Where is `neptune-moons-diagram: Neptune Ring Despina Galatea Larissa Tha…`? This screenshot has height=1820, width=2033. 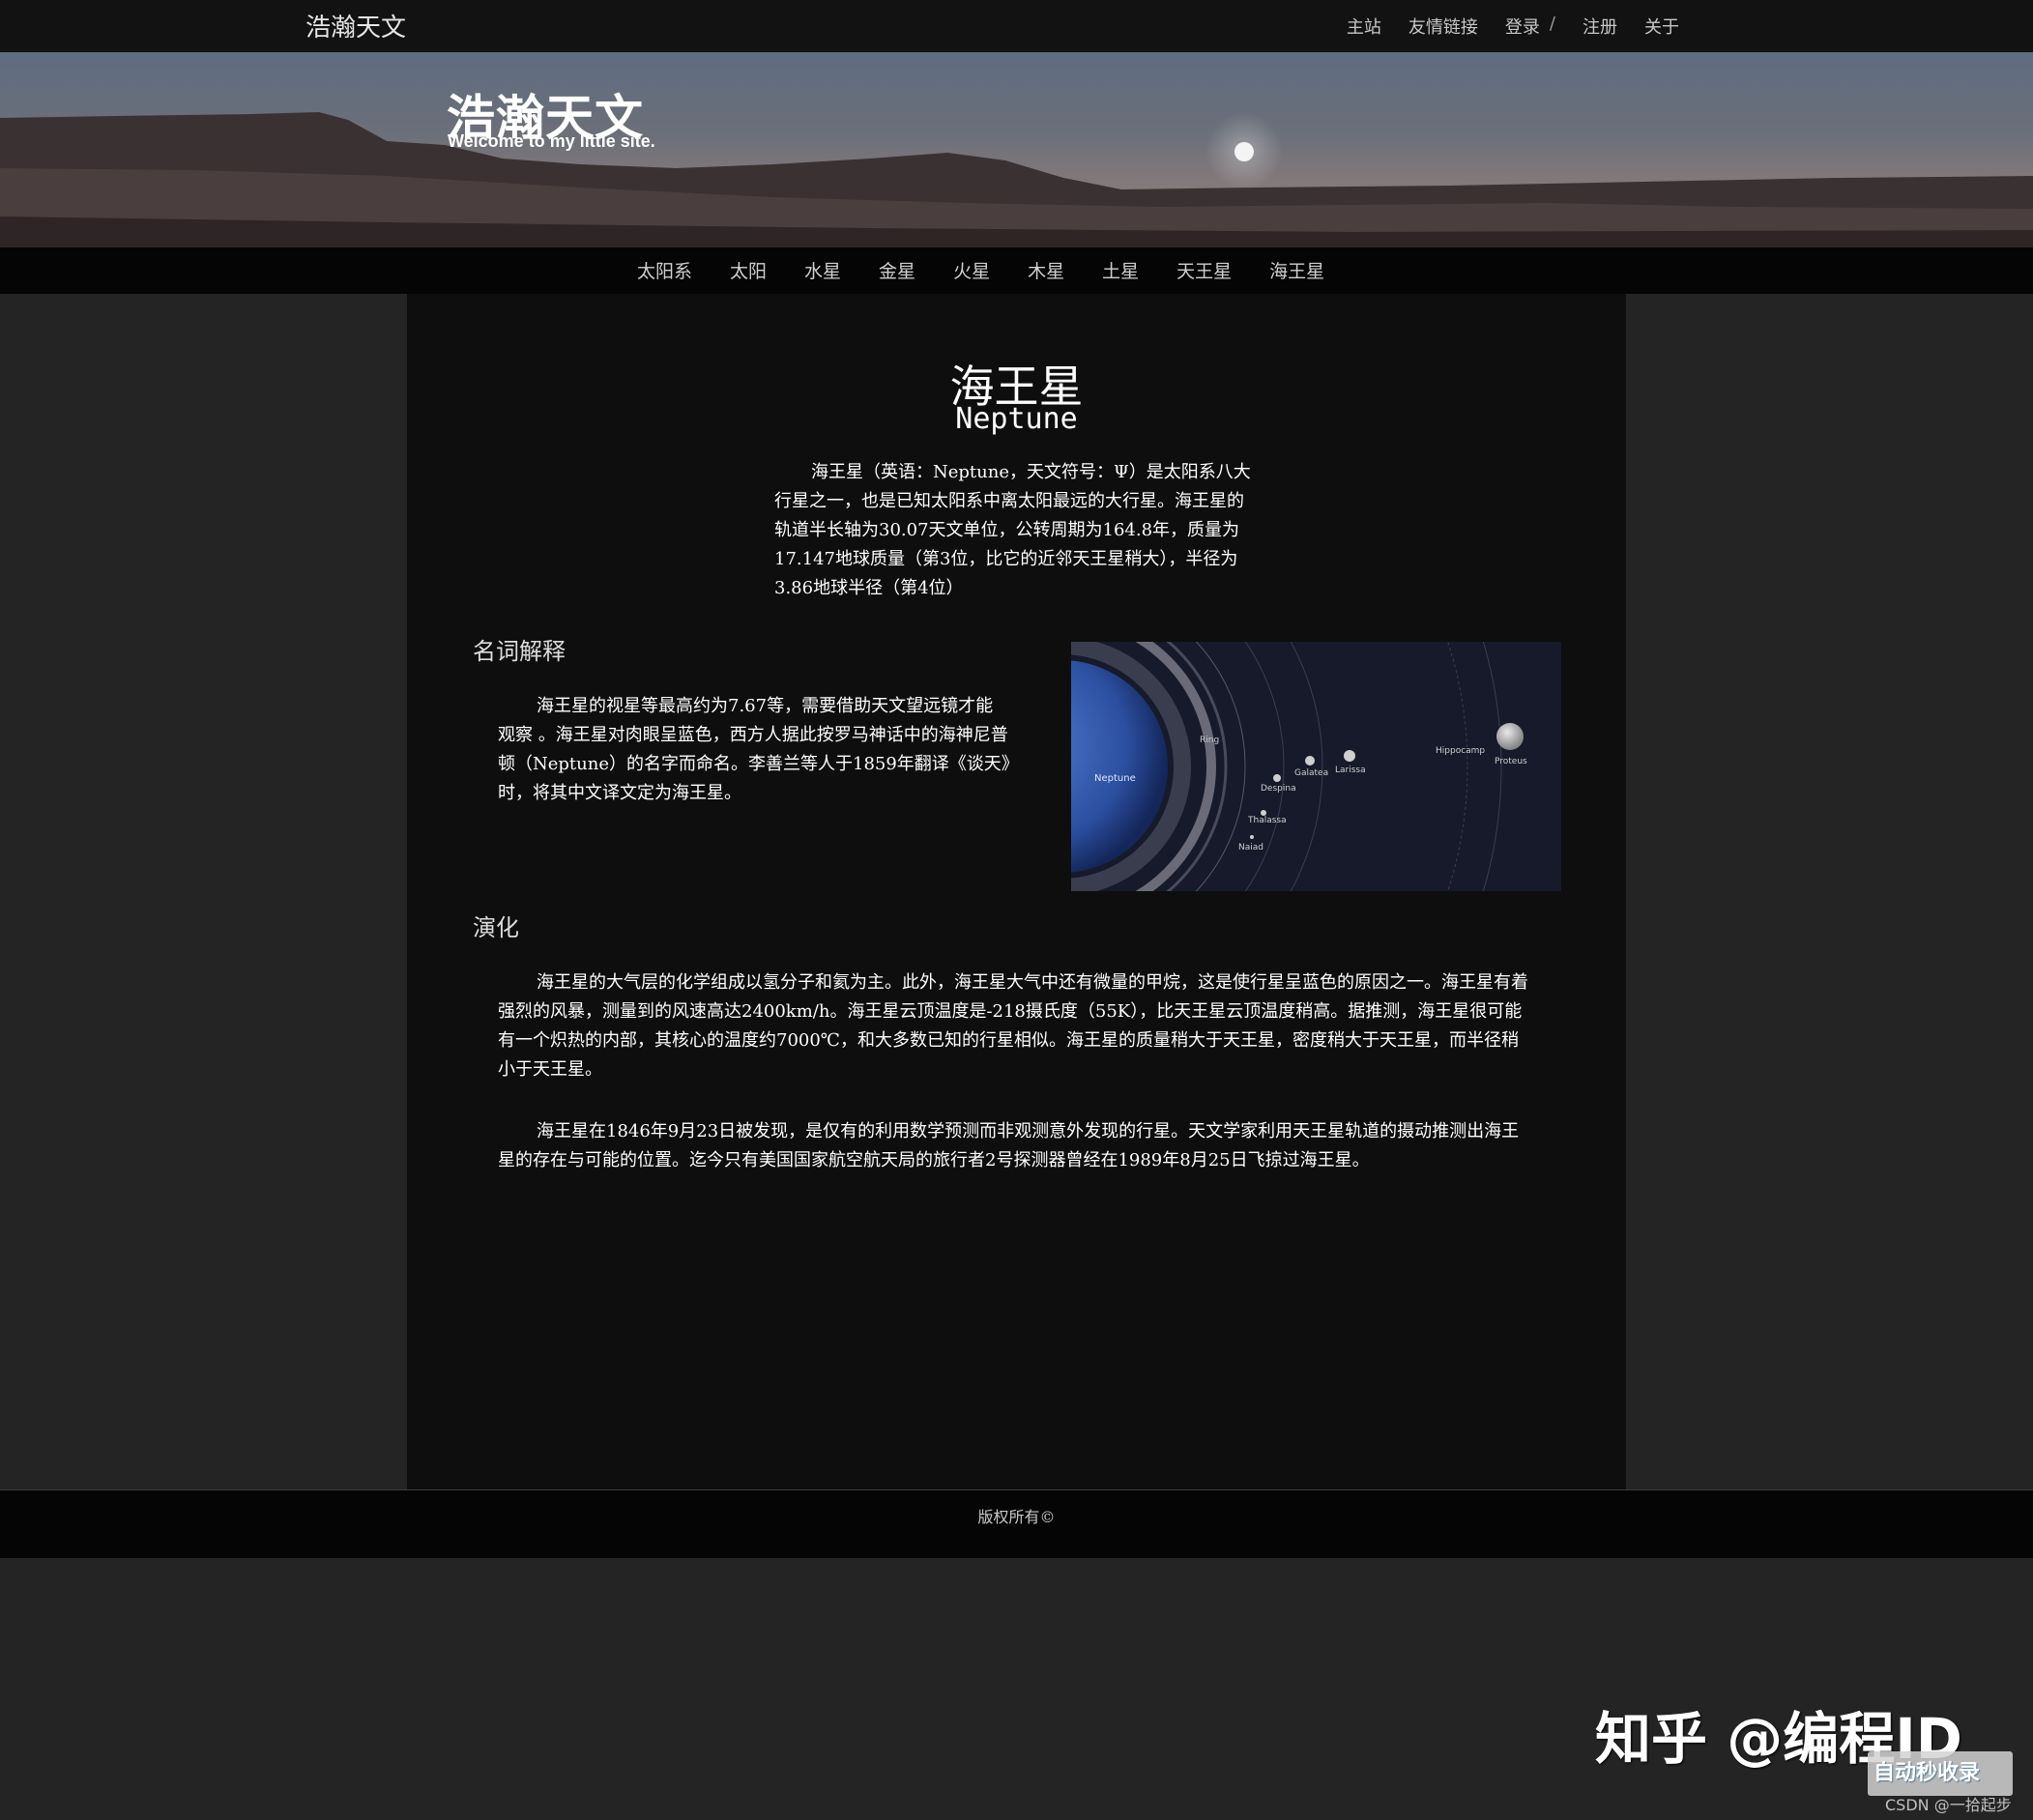 neptune-moons-diagram: Neptune Ring Despina Galatea Larissa Tha… is located at coordinates (1316, 767).